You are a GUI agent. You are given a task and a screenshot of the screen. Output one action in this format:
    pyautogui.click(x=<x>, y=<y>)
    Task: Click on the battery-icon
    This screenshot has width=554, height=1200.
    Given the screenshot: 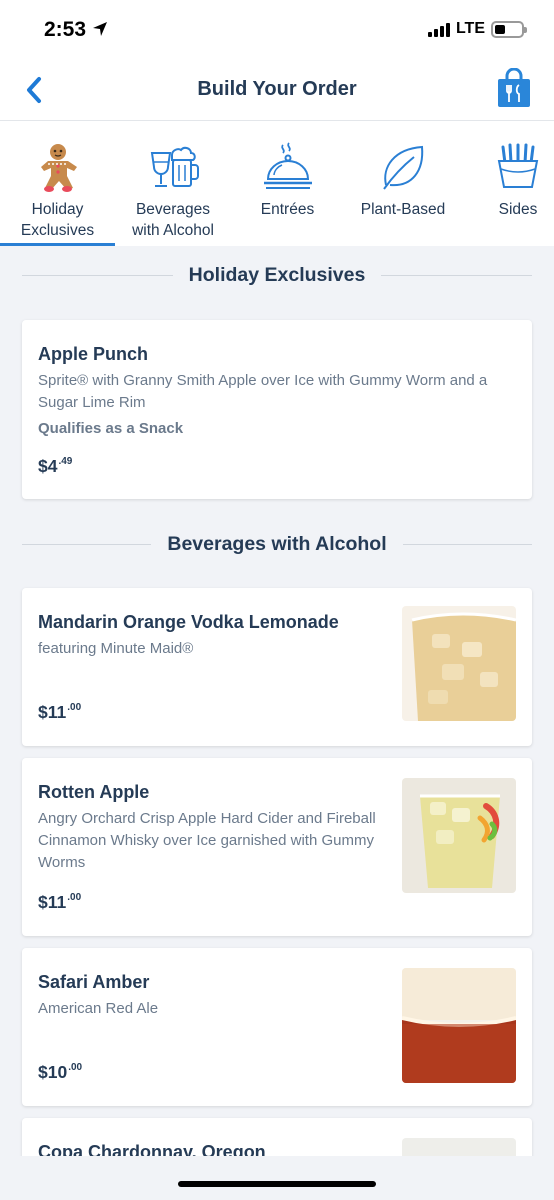 What is the action you would take?
    pyautogui.click(x=509, y=29)
    